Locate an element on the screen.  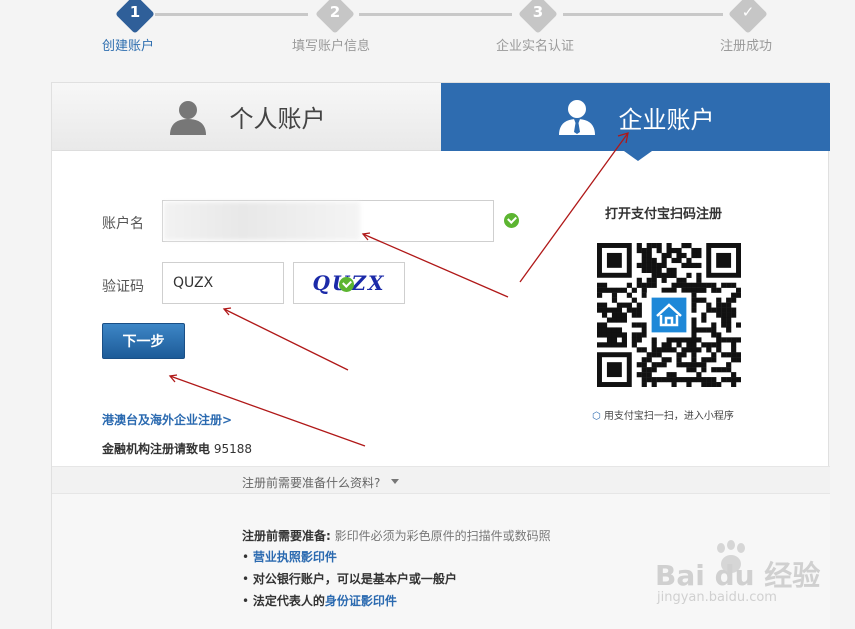
faq-toggle: 注册前需要准备什么资料? is located at coordinates (441, 480).